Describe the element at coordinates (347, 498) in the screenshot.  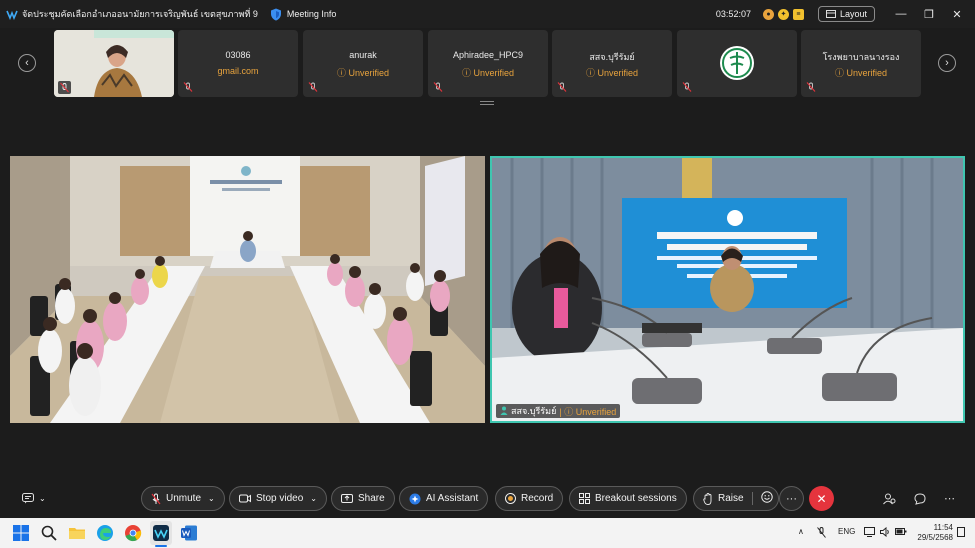
I see `share-screen-icon` at that location.